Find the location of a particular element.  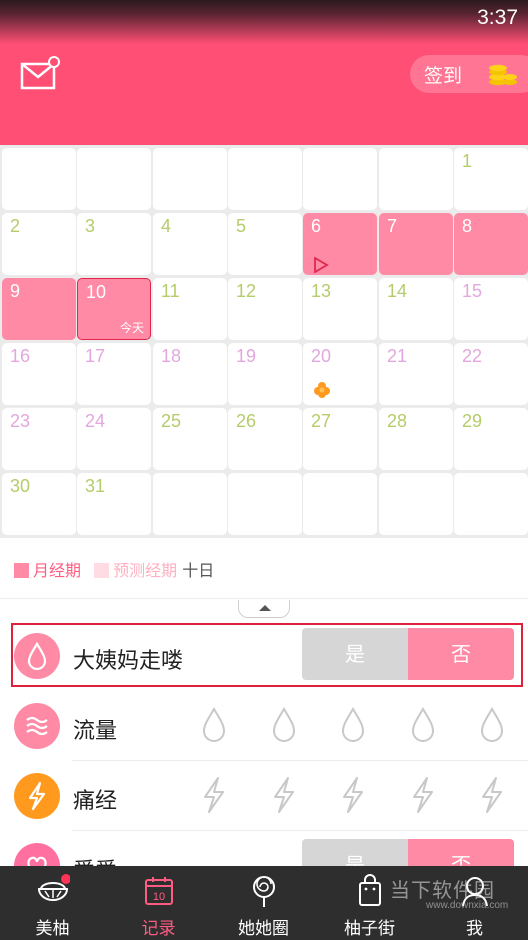

profile-icon is located at coordinates (475, 892).